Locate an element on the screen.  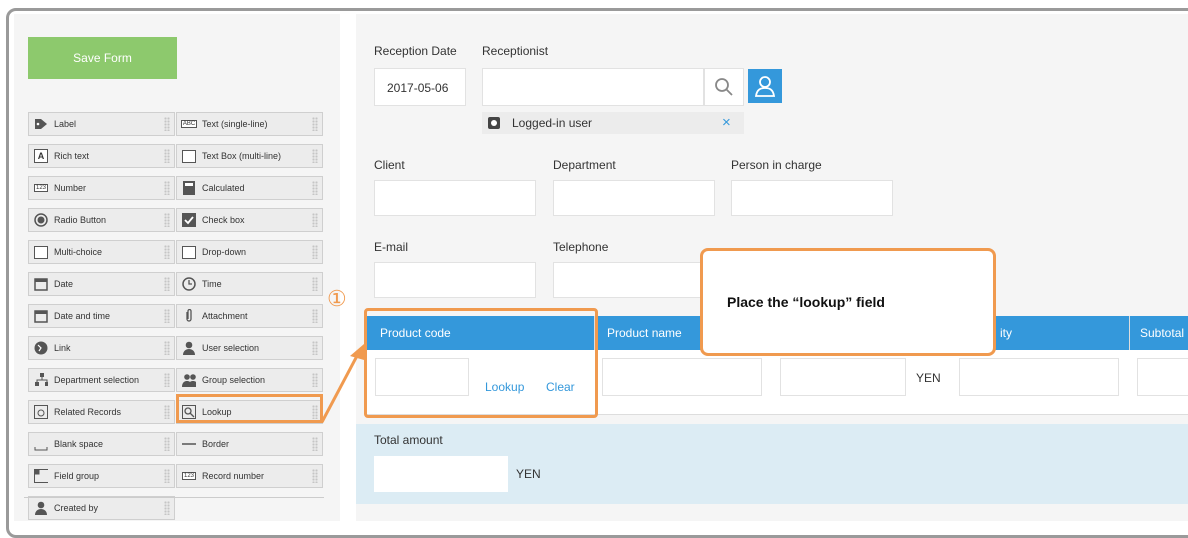
palette-item-border: Border is located at coordinates (249, 444).